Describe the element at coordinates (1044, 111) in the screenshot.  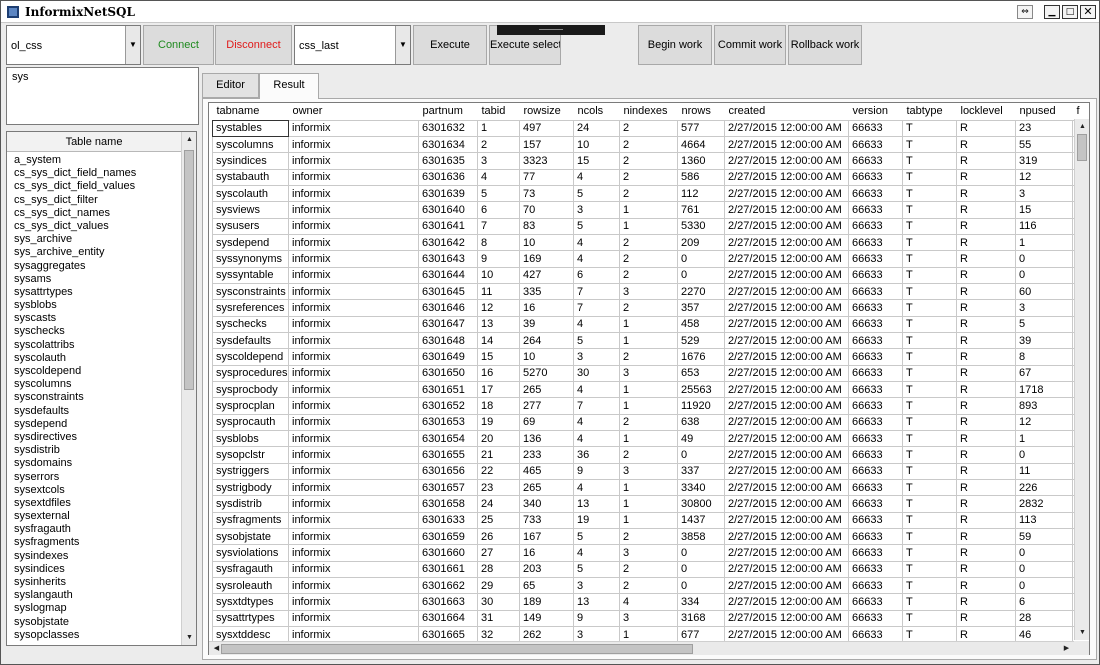
I see `column-header: npused` at that location.